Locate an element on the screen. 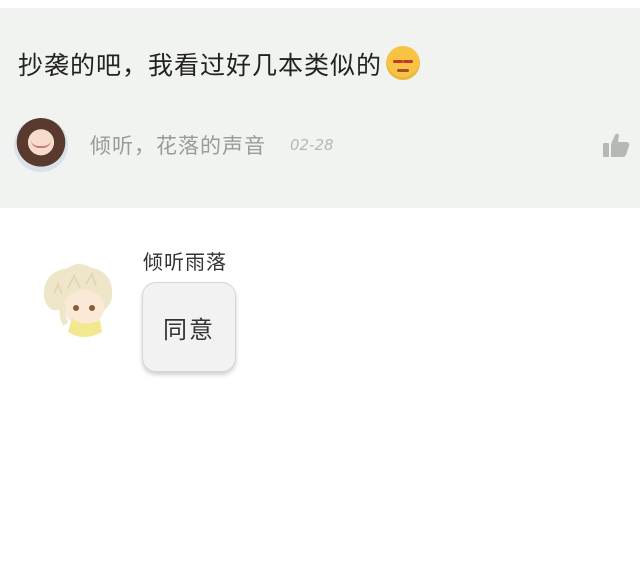  message-bubble: 同意 is located at coordinates (189, 327).